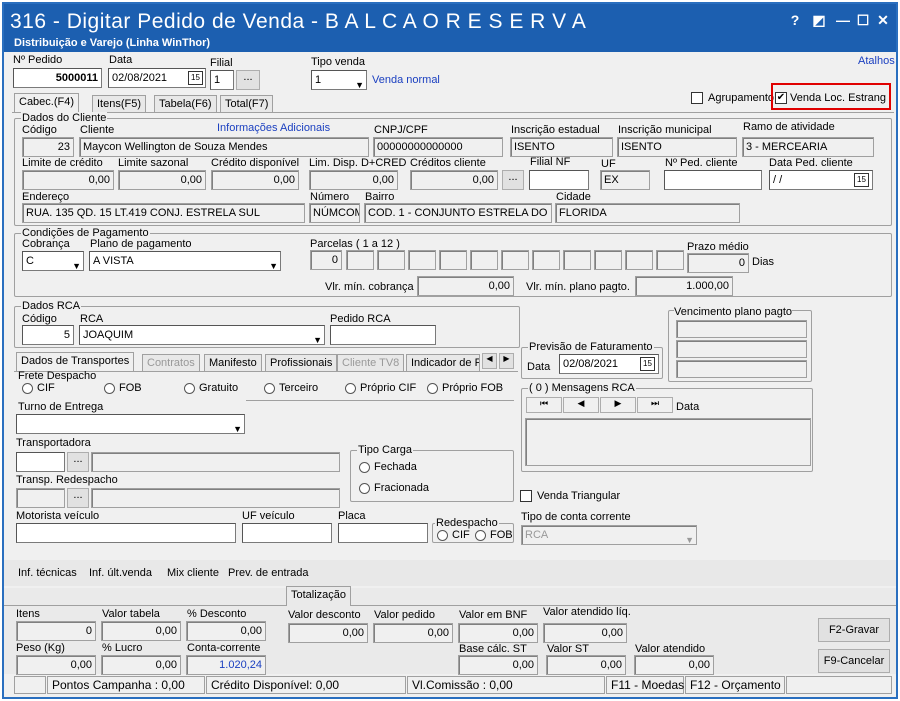 The image size is (900, 701). I want to click on info-adicionais-link: Informações Adicionais, so click(273, 128).